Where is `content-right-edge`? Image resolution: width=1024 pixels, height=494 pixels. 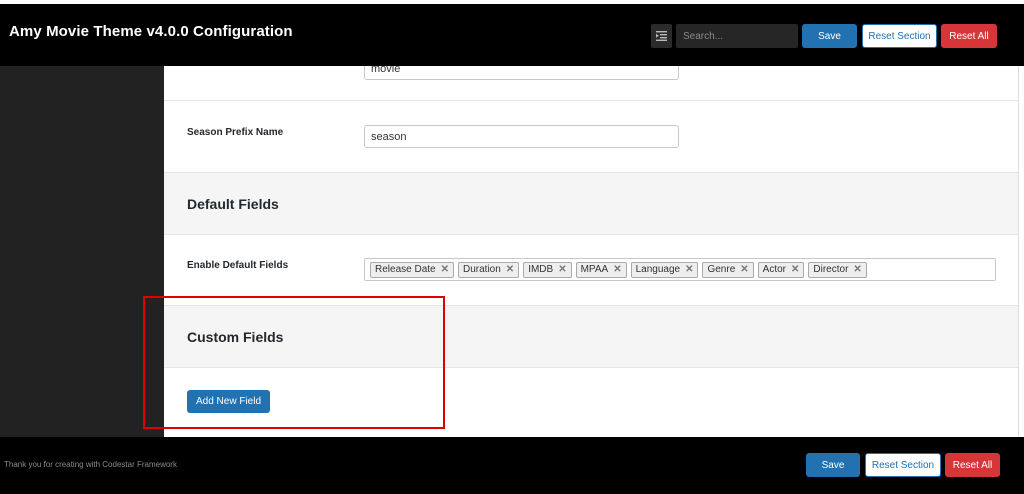
content-right-edge is located at coordinates (1021, 251).